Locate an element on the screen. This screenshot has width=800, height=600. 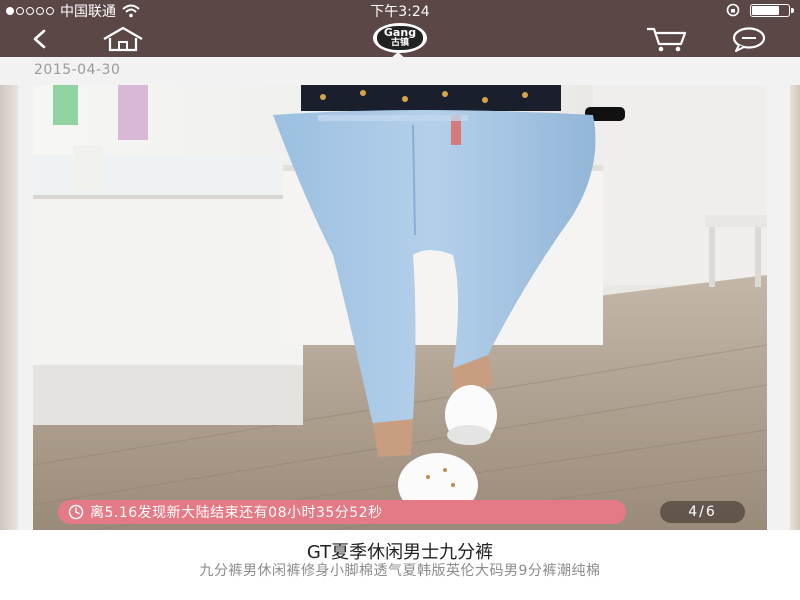
chat-bubble-icon is located at coordinates (749, 39).